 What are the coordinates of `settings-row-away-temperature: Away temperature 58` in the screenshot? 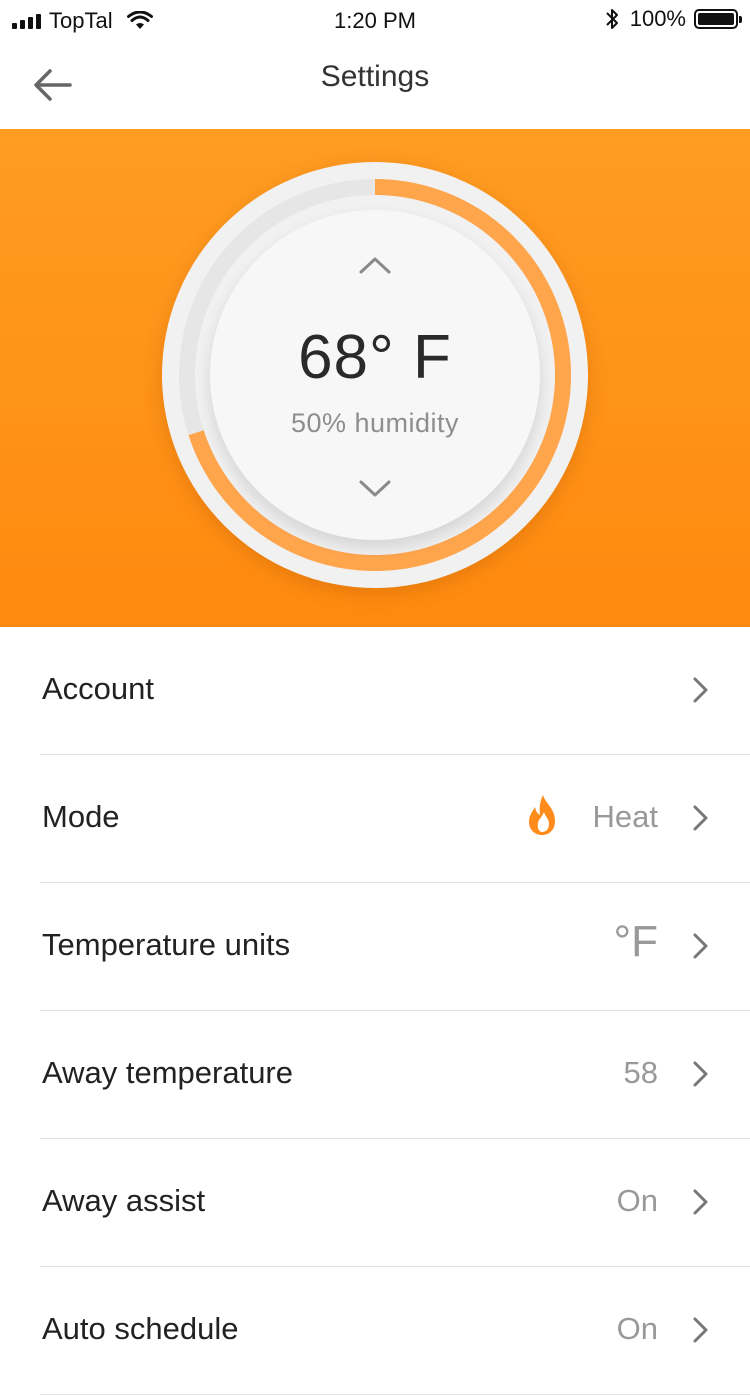 It's located at (395, 1075).